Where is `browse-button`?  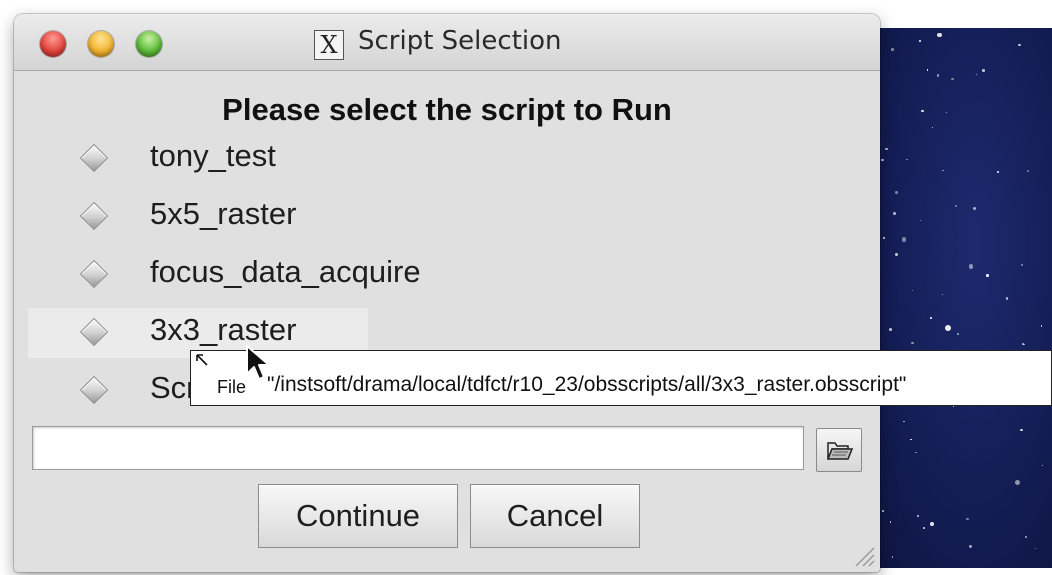 browse-button is located at coordinates (839, 450).